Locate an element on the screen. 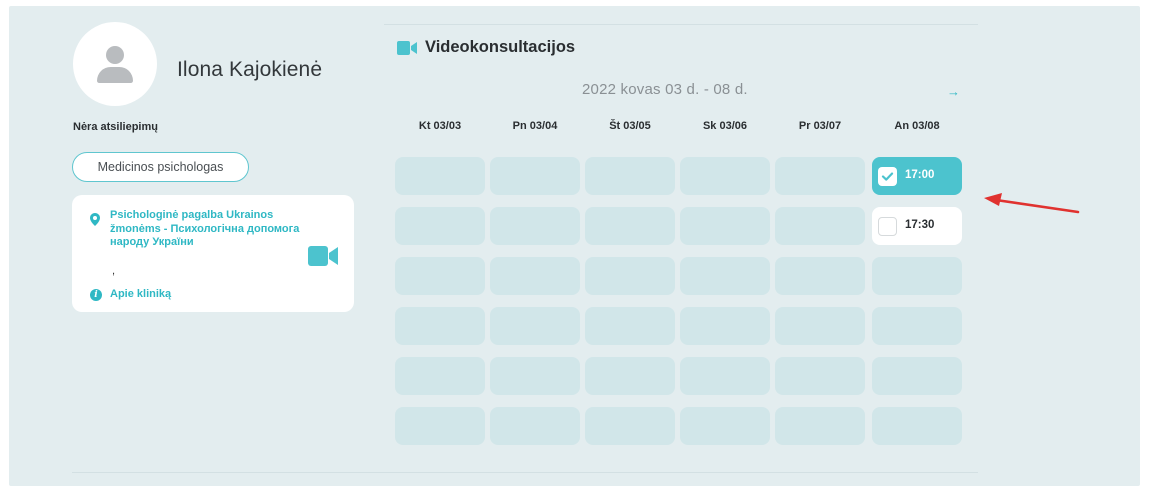  time-slot-available: 17:30 is located at coordinates (917, 226).